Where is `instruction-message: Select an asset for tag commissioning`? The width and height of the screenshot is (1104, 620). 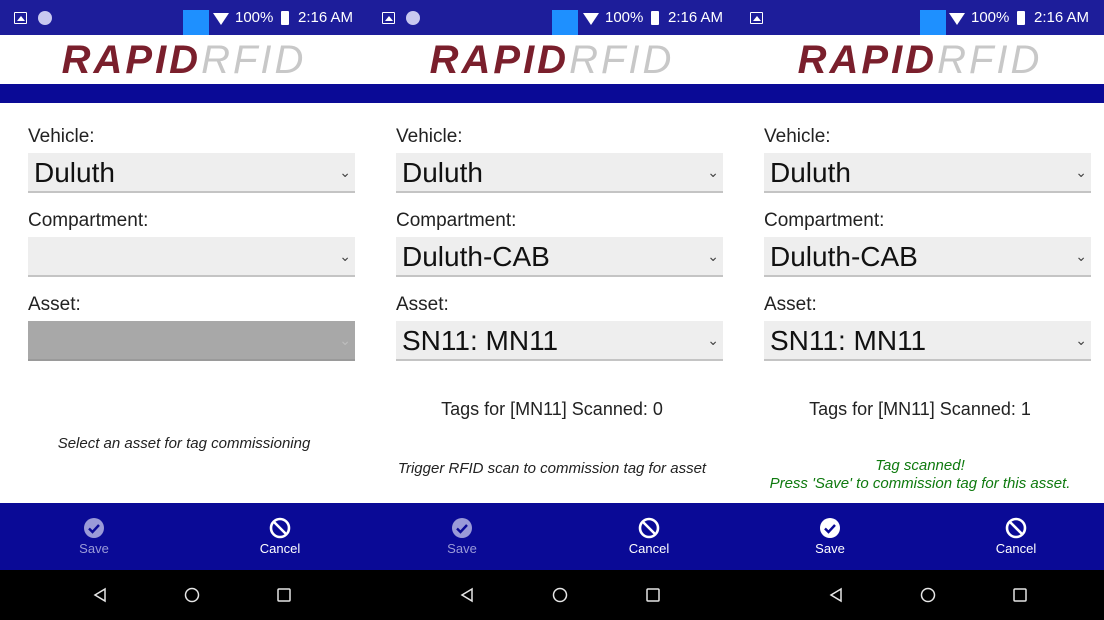
instruction-message: Select an asset for tag commissioning is located at coordinates (184, 443).